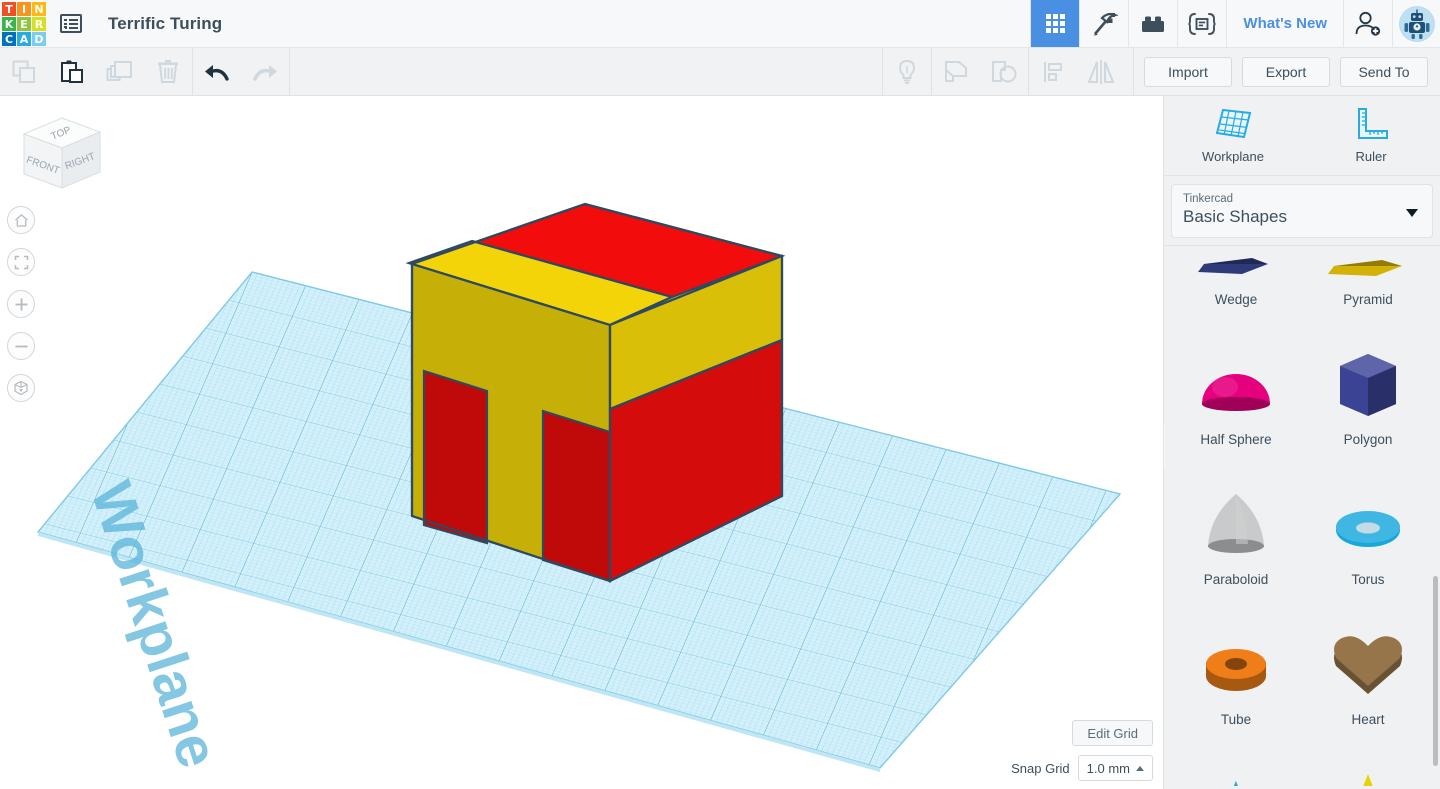  Describe the element at coordinates (1236, 579) in the screenshot. I see `shape-label: Paraboloid` at that location.